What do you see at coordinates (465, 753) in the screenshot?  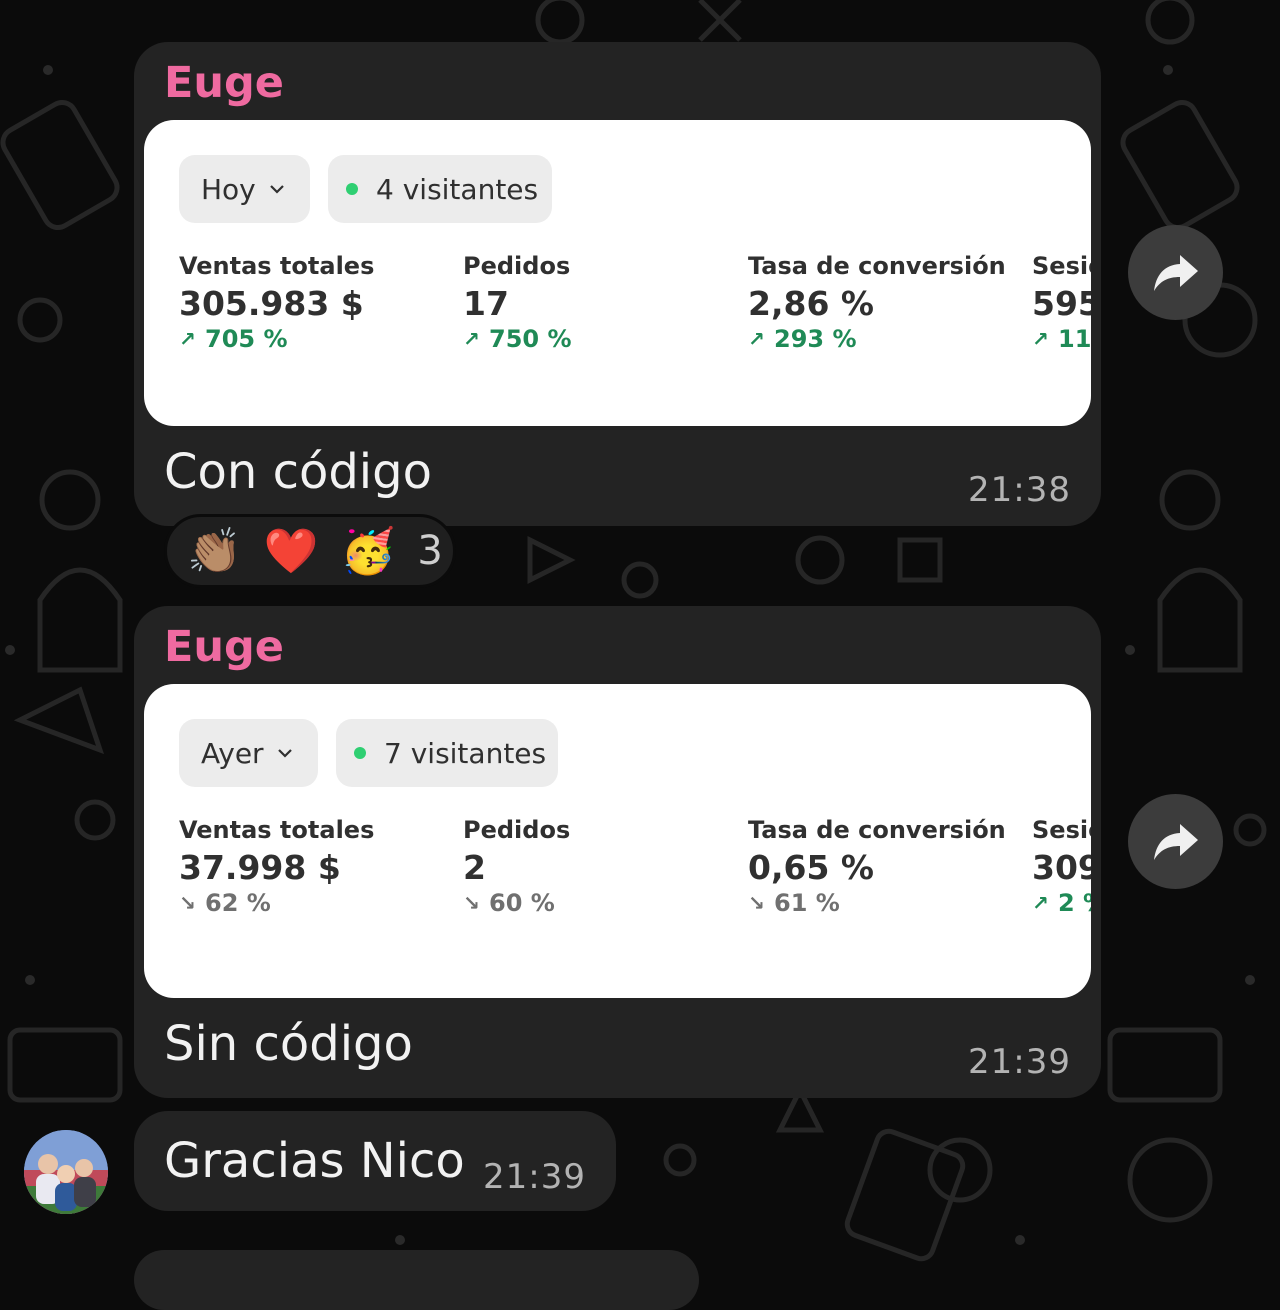 I see `visitors-label: 7 visitantes` at bounding box center [465, 753].